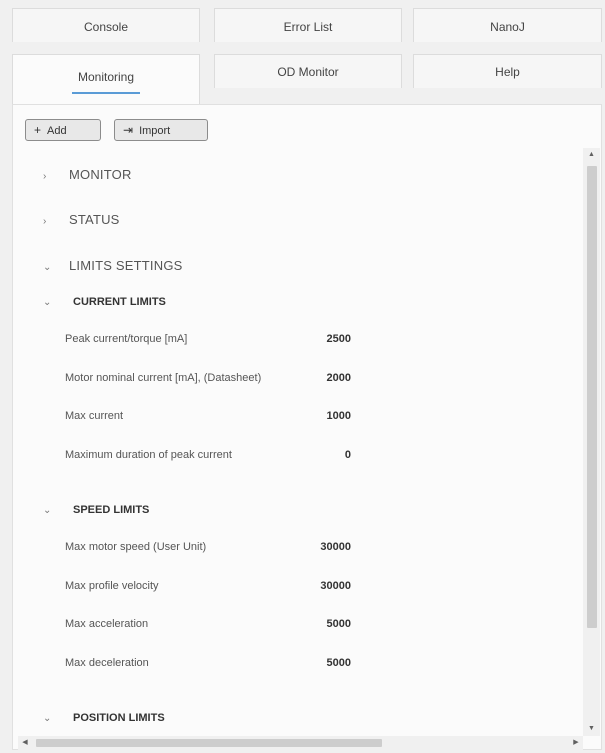 The width and height of the screenshot is (605, 753). I want to click on section-limits-settings: ⌄ LIMITS SETTINGS, so click(113, 265).